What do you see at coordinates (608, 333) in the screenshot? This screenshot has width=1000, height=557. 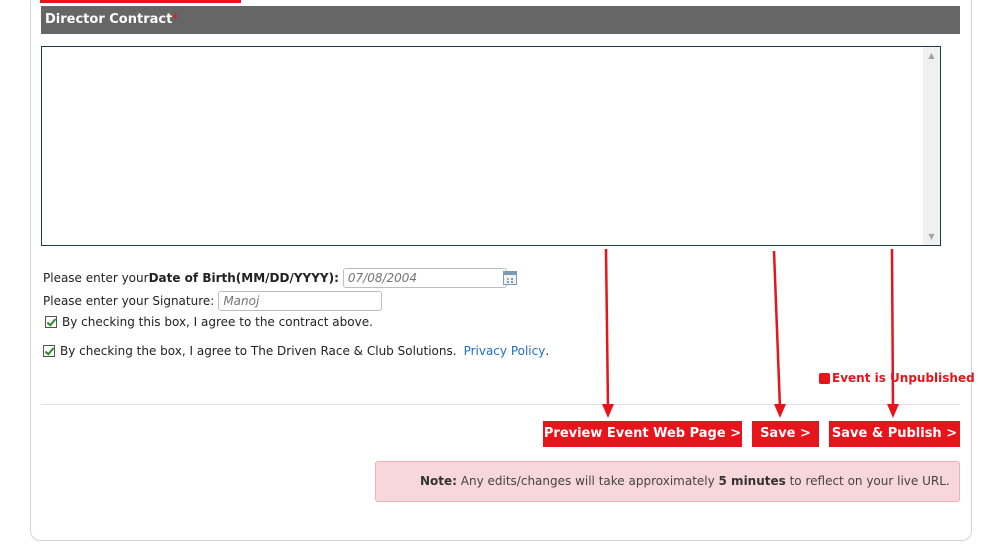 I see `arrow-to-preview` at bounding box center [608, 333].